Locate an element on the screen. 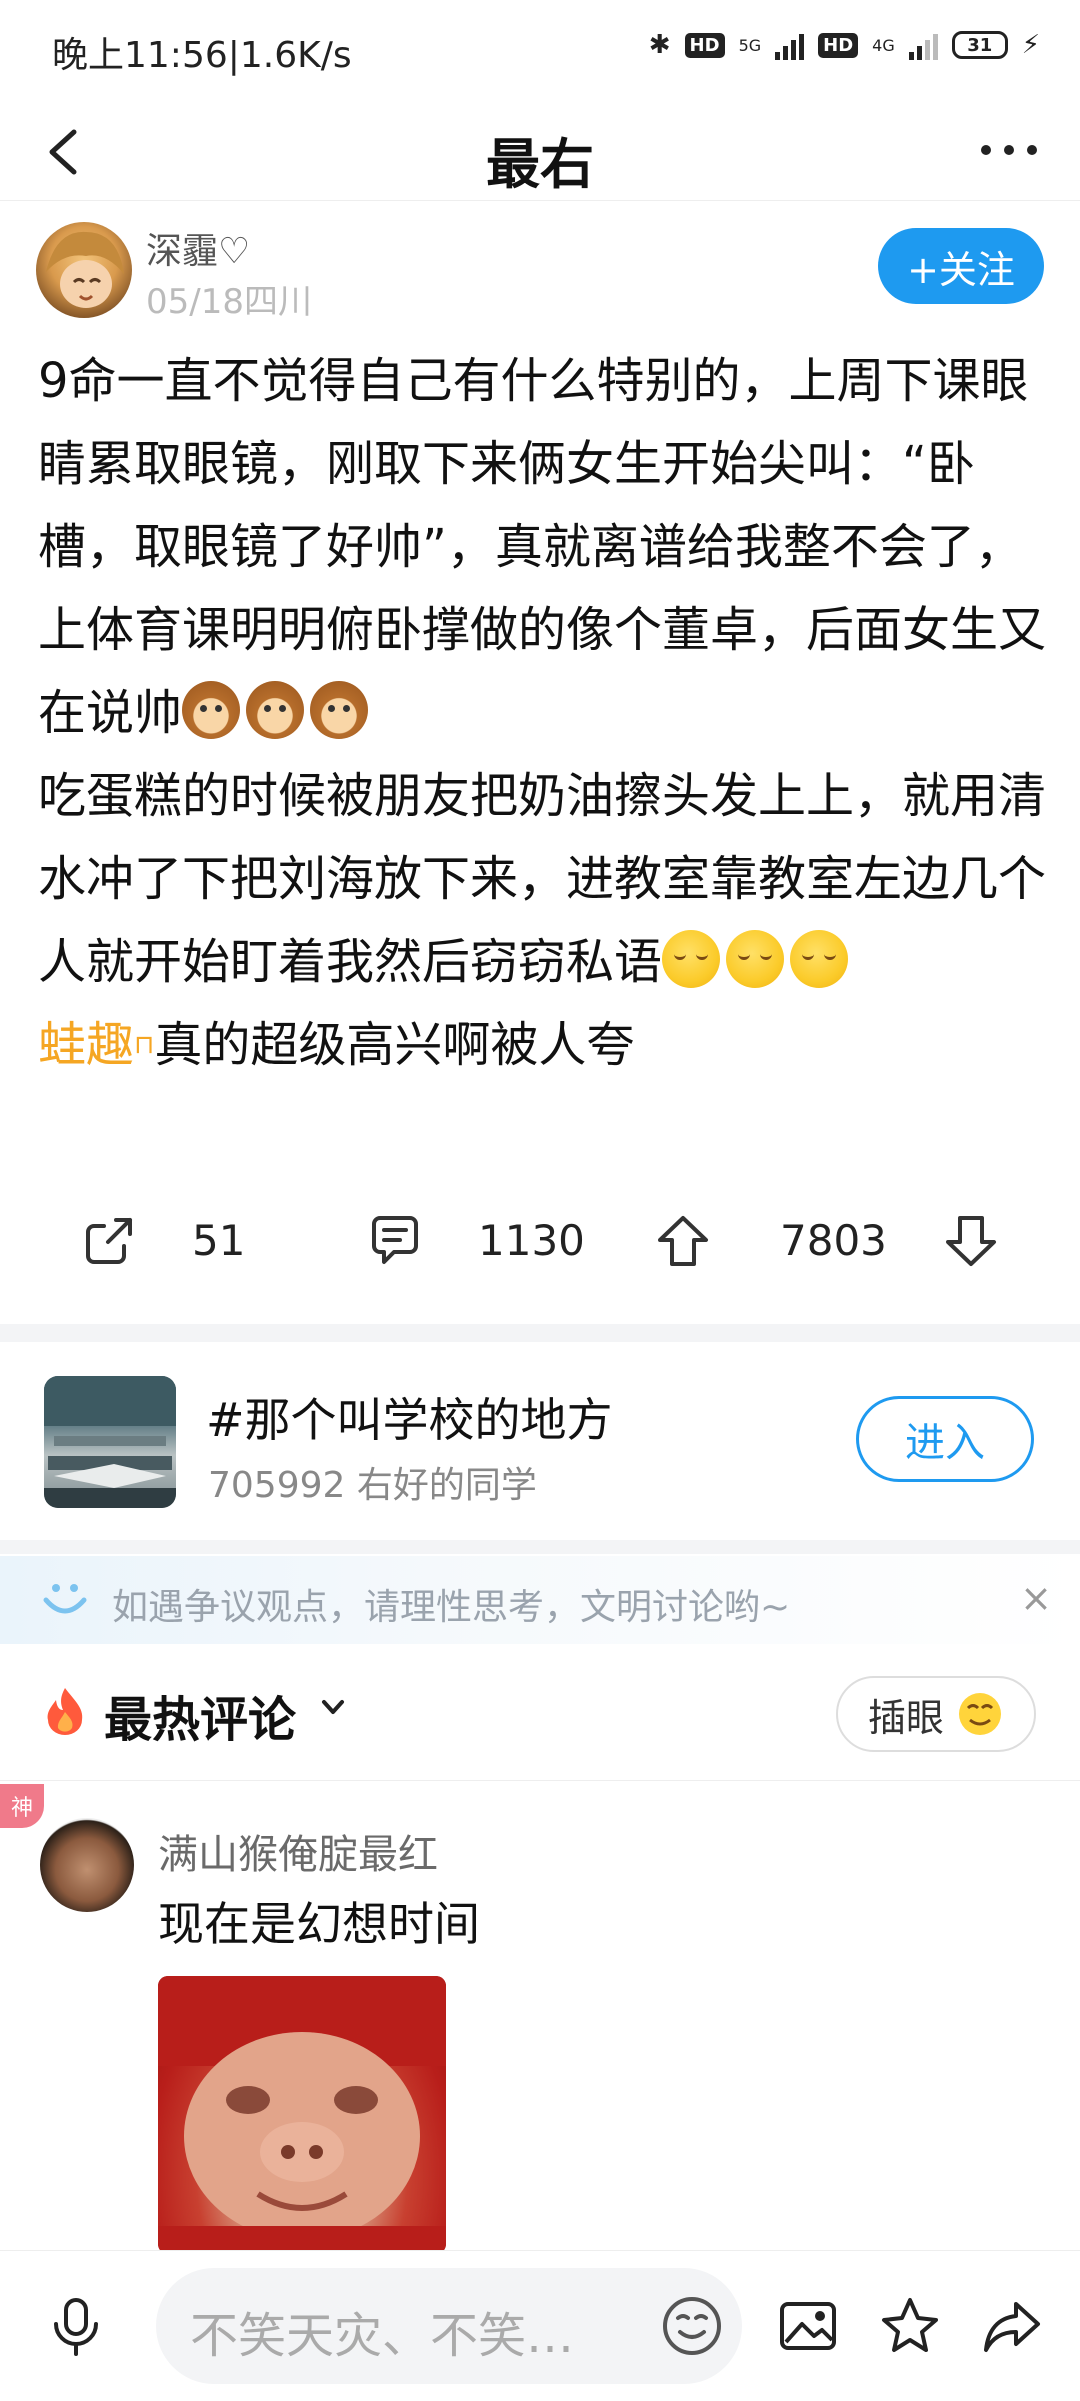 Image resolution: width=1080 pixels, height=2401 pixels. author-avatar is located at coordinates (84, 270).